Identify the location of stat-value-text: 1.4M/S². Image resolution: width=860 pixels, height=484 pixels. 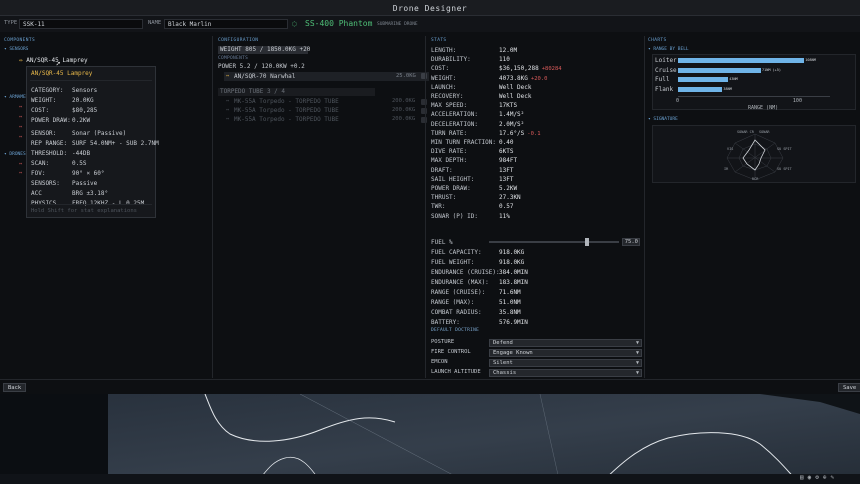
(512, 115).